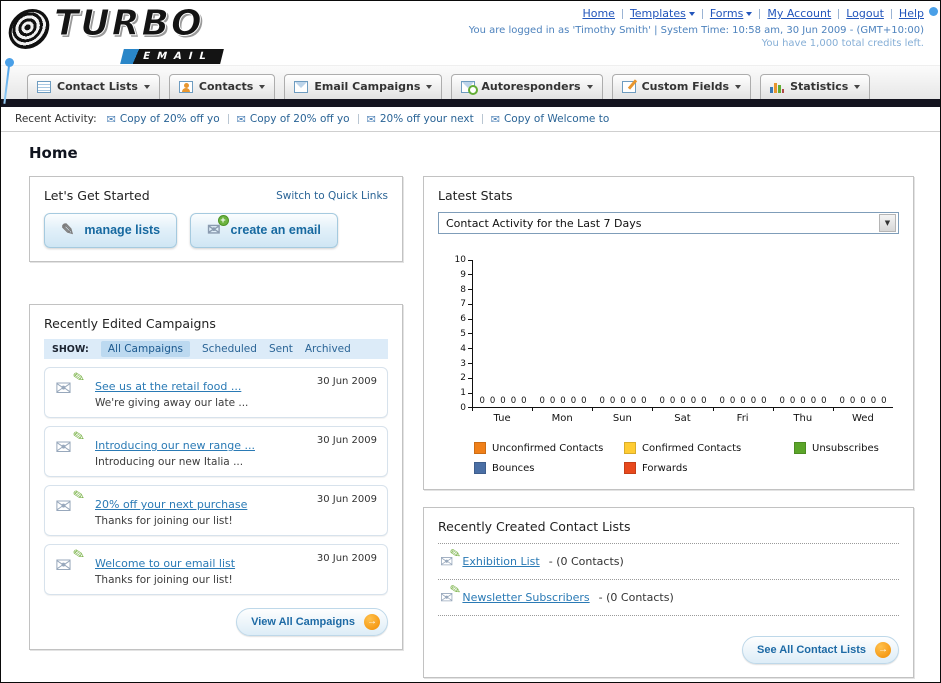 The image size is (941, 683). I want to click on view-all-campaigns-label: View All Campaigns, so click(303, 622).